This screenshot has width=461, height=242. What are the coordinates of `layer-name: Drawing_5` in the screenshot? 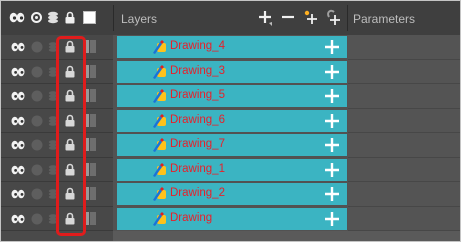 It's located at (197, 95).